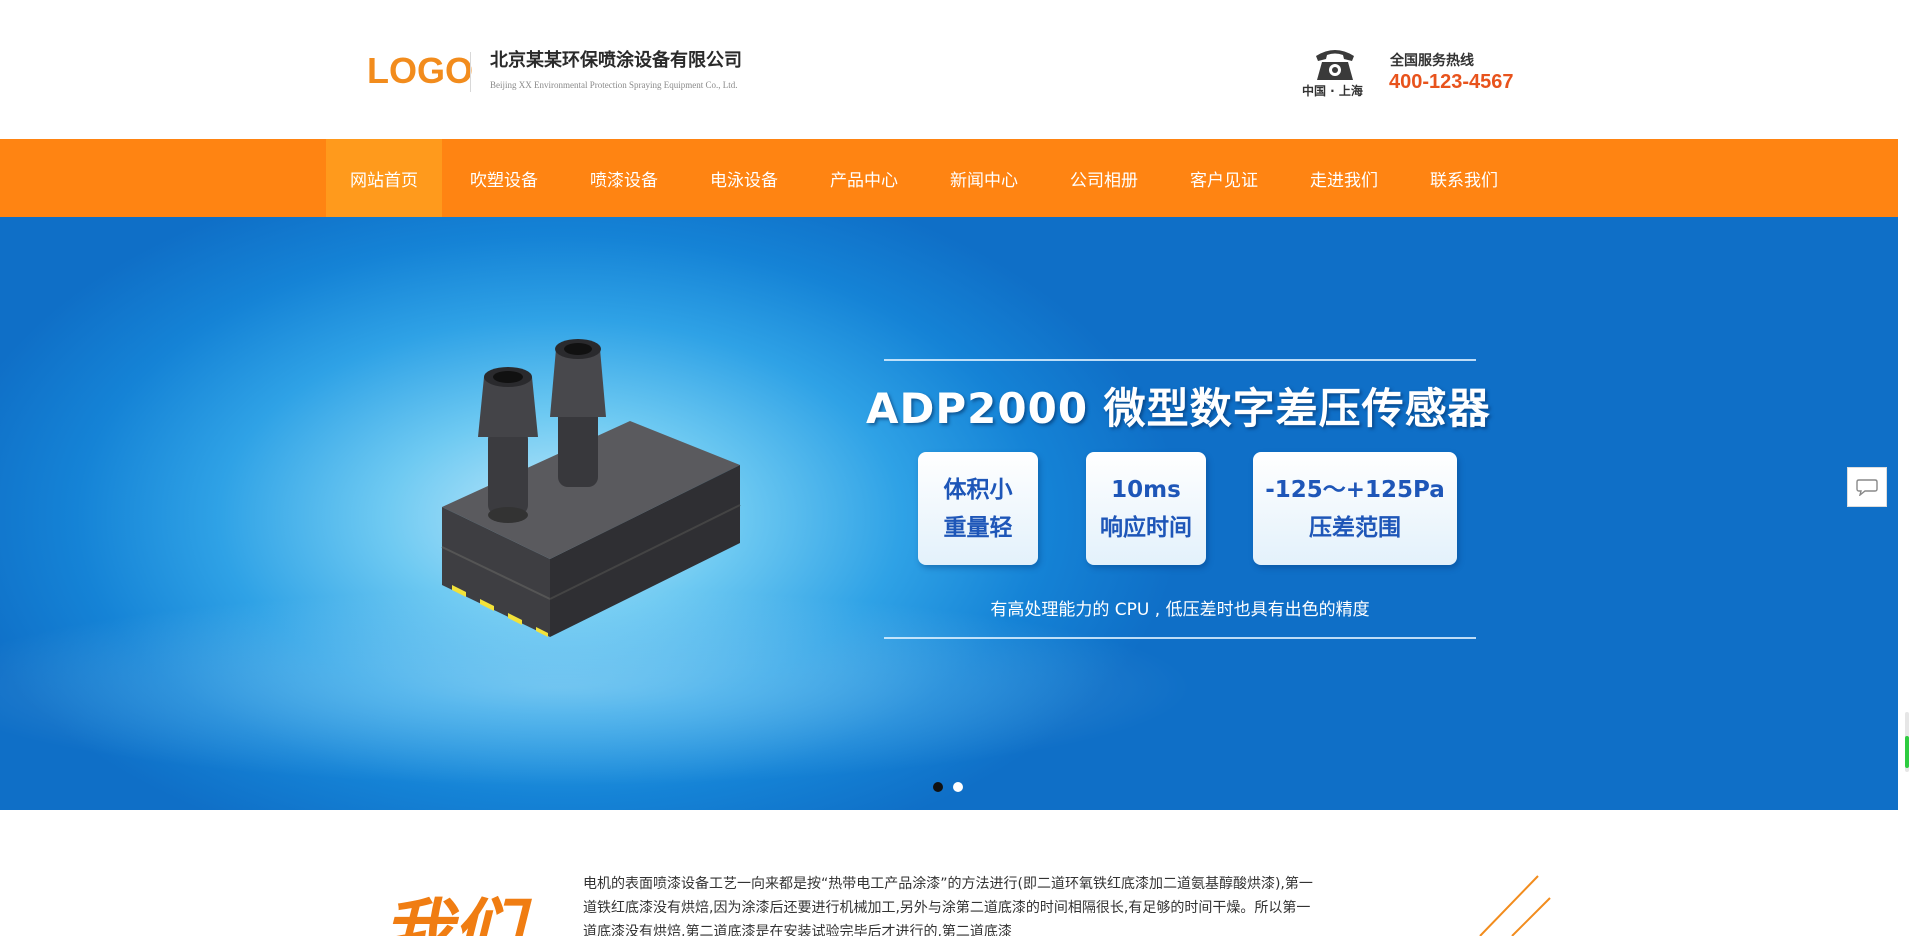 The height and width of the screenshot is (936, 1914). I want to click on nav-item-spray-painting: 喷漆设备, so click(624, 178).